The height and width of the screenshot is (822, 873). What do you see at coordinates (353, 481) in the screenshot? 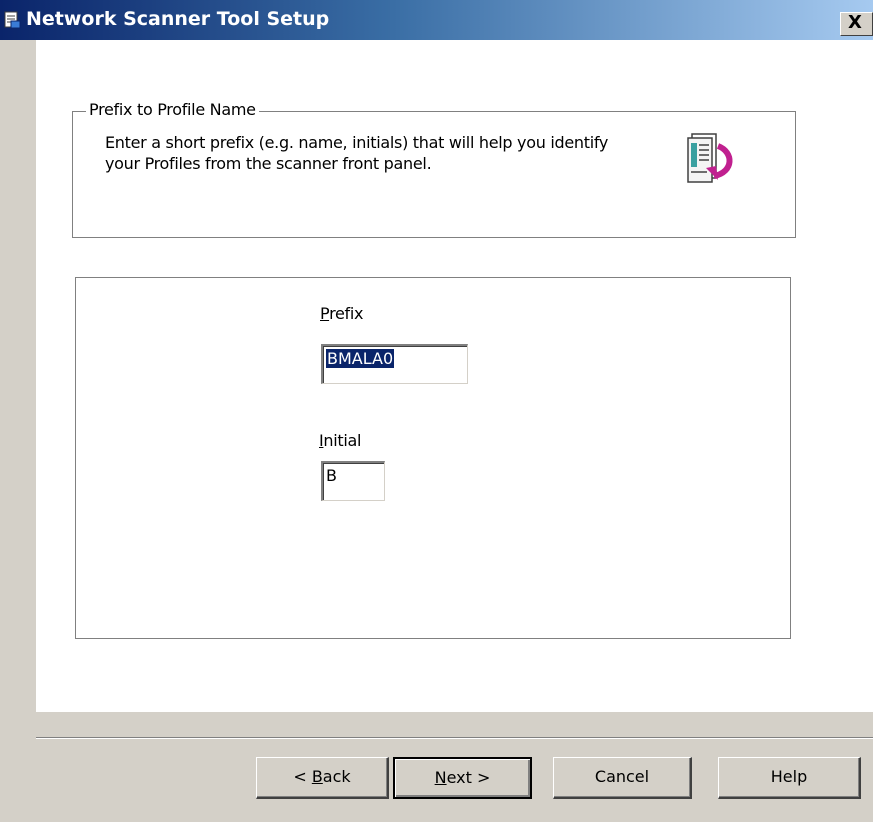
I see `initial-input: B` at bounding box center [353, 481].